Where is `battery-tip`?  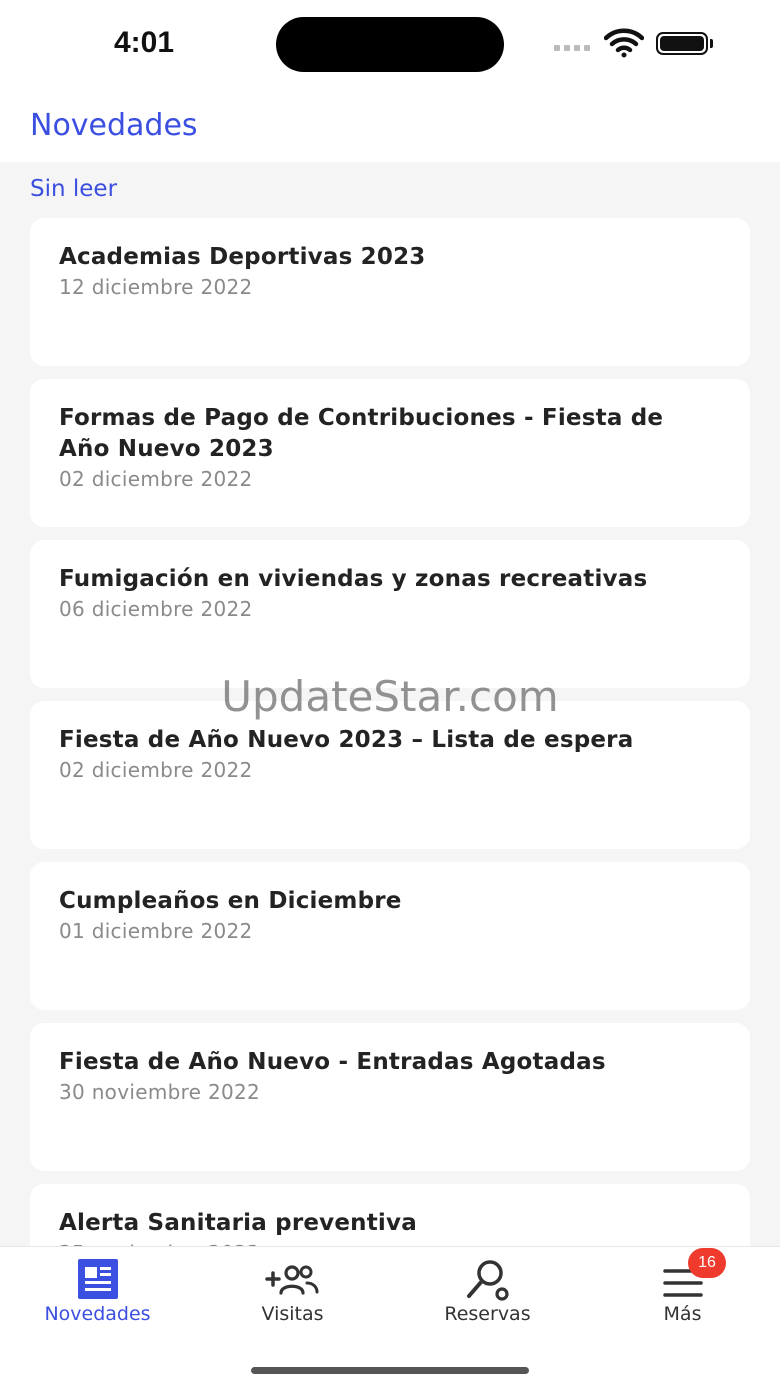
battery-tip is located at coordinates (711, 43).